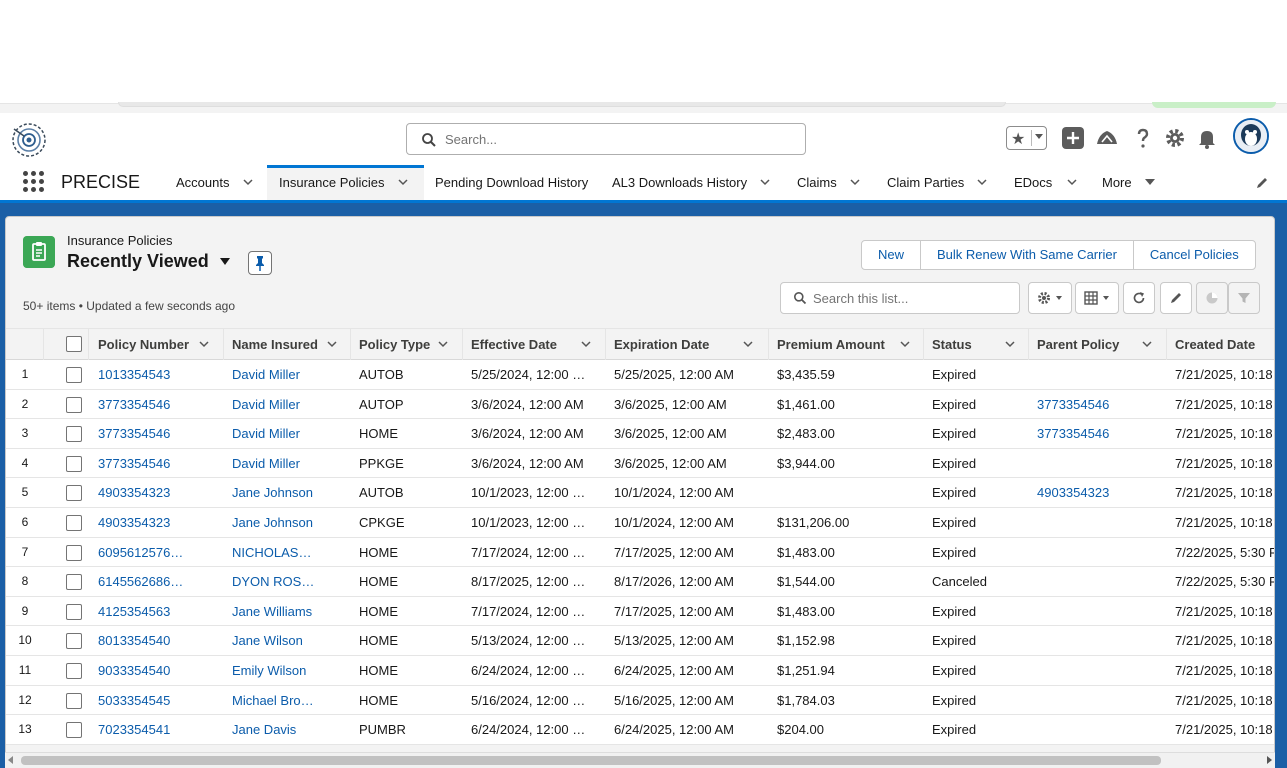 The height and width of the screenshot is (768, 1287). What do you see at coordinates (138, 261) in the screenshot?
I see `list-view-name: Recently Viewed` at bounding box center [138, 261].